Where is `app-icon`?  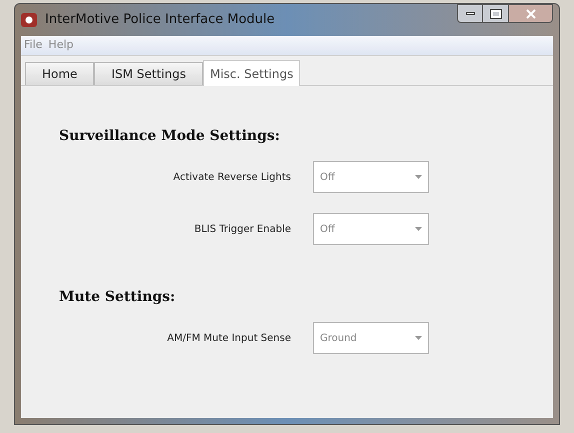 app-icon is located at coordinates (29, 20).